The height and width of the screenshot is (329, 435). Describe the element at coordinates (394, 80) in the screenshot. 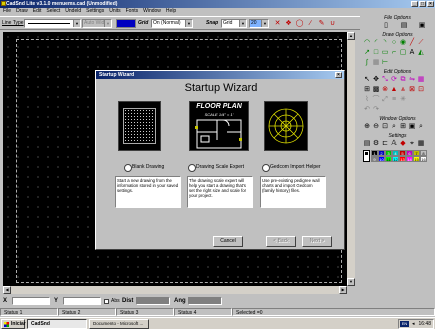

I see `rotate-icon: ⟳` at that location.